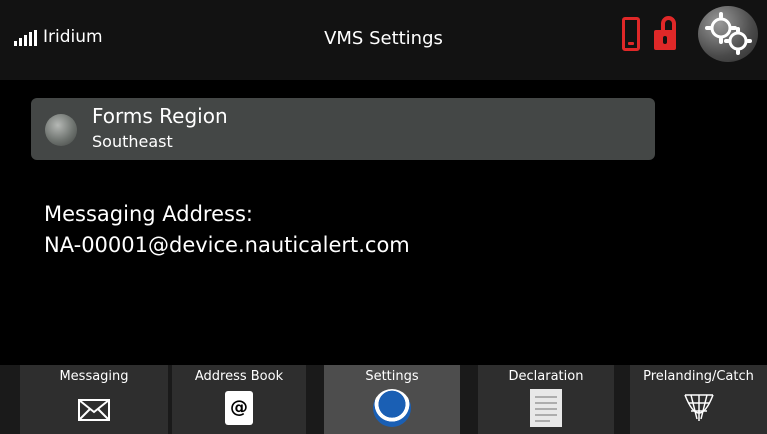 The image size is (767, 434). I want to click on tab-prelanding-catch: Prelanding/Catch, so click(698, 399).